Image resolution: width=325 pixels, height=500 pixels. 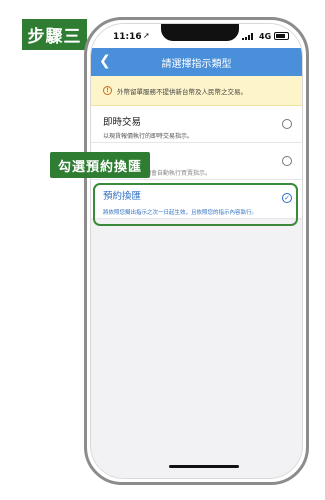 I want to click on option-instant-trade: 即時交易 以現貨報價執行的即時交易指示。, so click(x=196, y=124).